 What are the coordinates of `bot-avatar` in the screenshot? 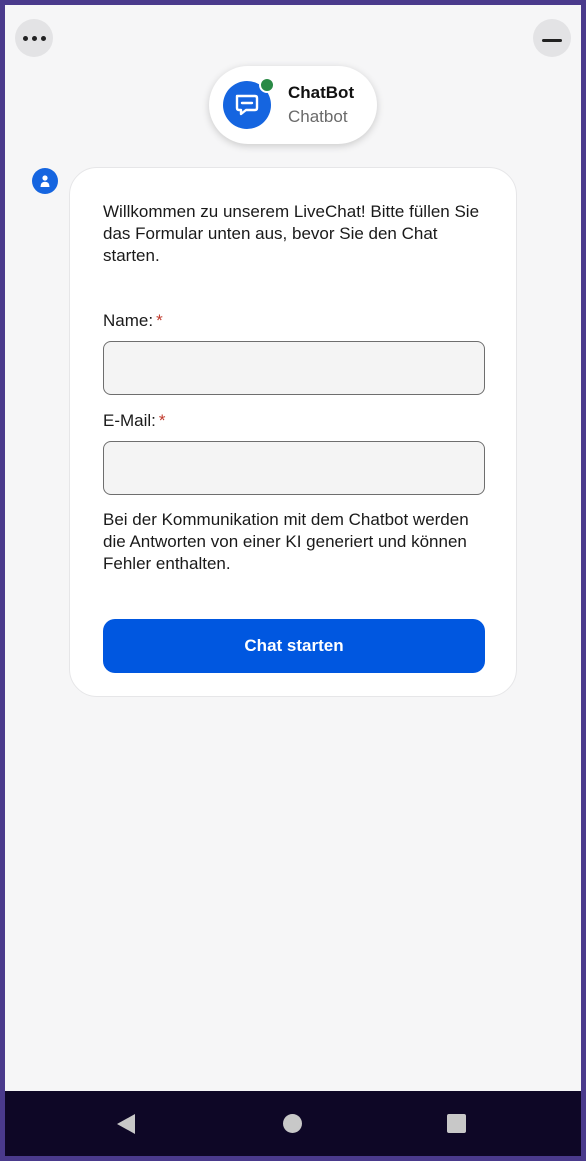 It's located at (249, 103).